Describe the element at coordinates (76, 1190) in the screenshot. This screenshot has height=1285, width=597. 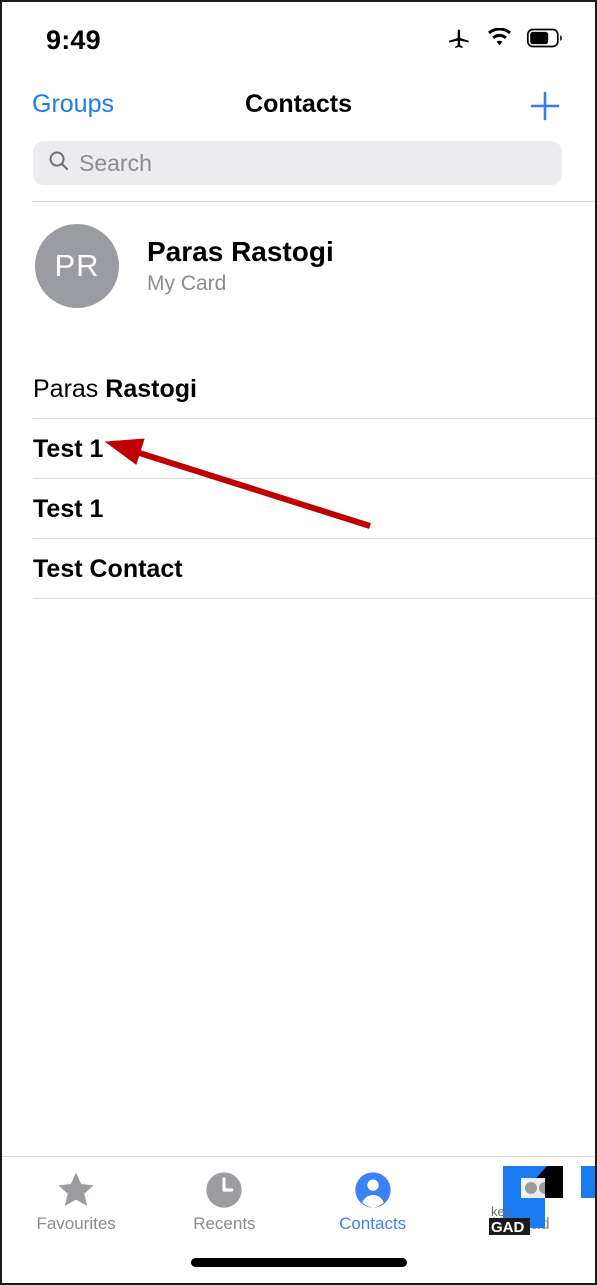
I see `star-icon` at that location.